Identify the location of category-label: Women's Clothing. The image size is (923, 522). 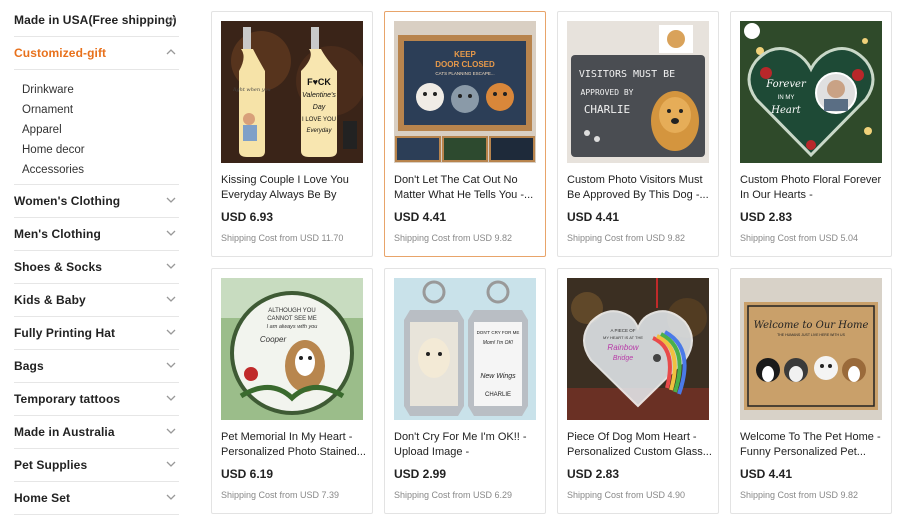
(67, 201).